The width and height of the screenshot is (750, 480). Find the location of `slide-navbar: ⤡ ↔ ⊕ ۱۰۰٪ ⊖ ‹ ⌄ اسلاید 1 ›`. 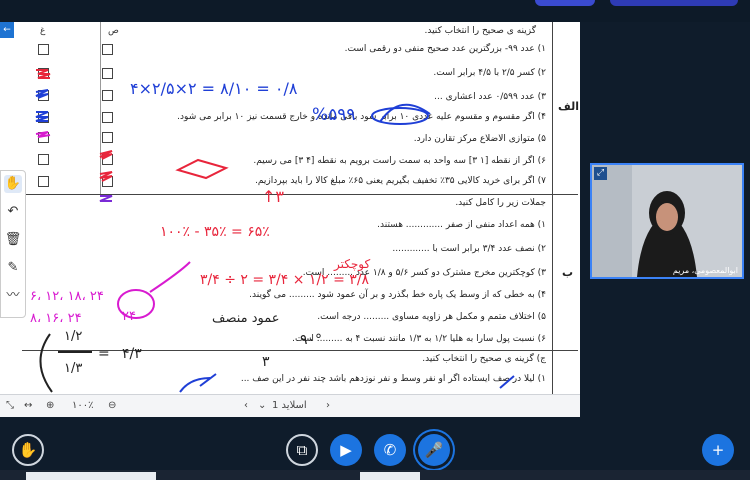

slide-navbar: ⤡ ↔ ⊕ ۱۰۰٪ ⊖ ‹ ⌄ اسلاید 1 › is located at coordinates (290, 405).